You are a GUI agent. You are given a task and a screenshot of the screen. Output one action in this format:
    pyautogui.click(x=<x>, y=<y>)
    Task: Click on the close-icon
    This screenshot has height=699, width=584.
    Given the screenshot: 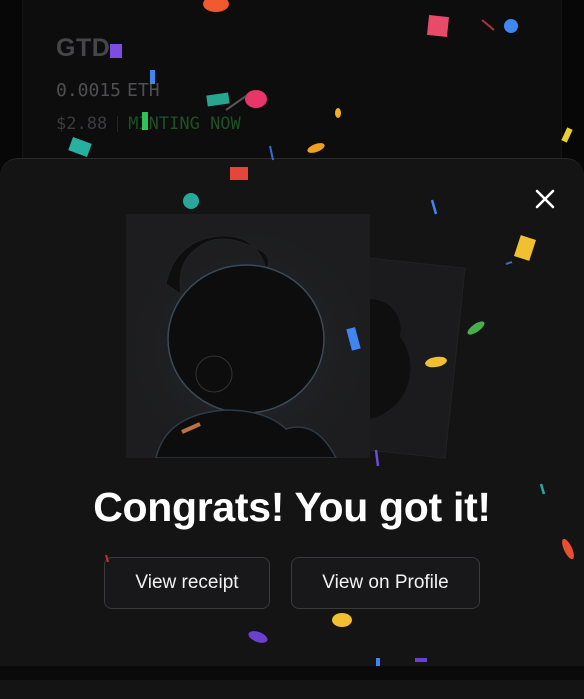 What is the action you would take?
    pyautogui.click(x=545, y=199)
    